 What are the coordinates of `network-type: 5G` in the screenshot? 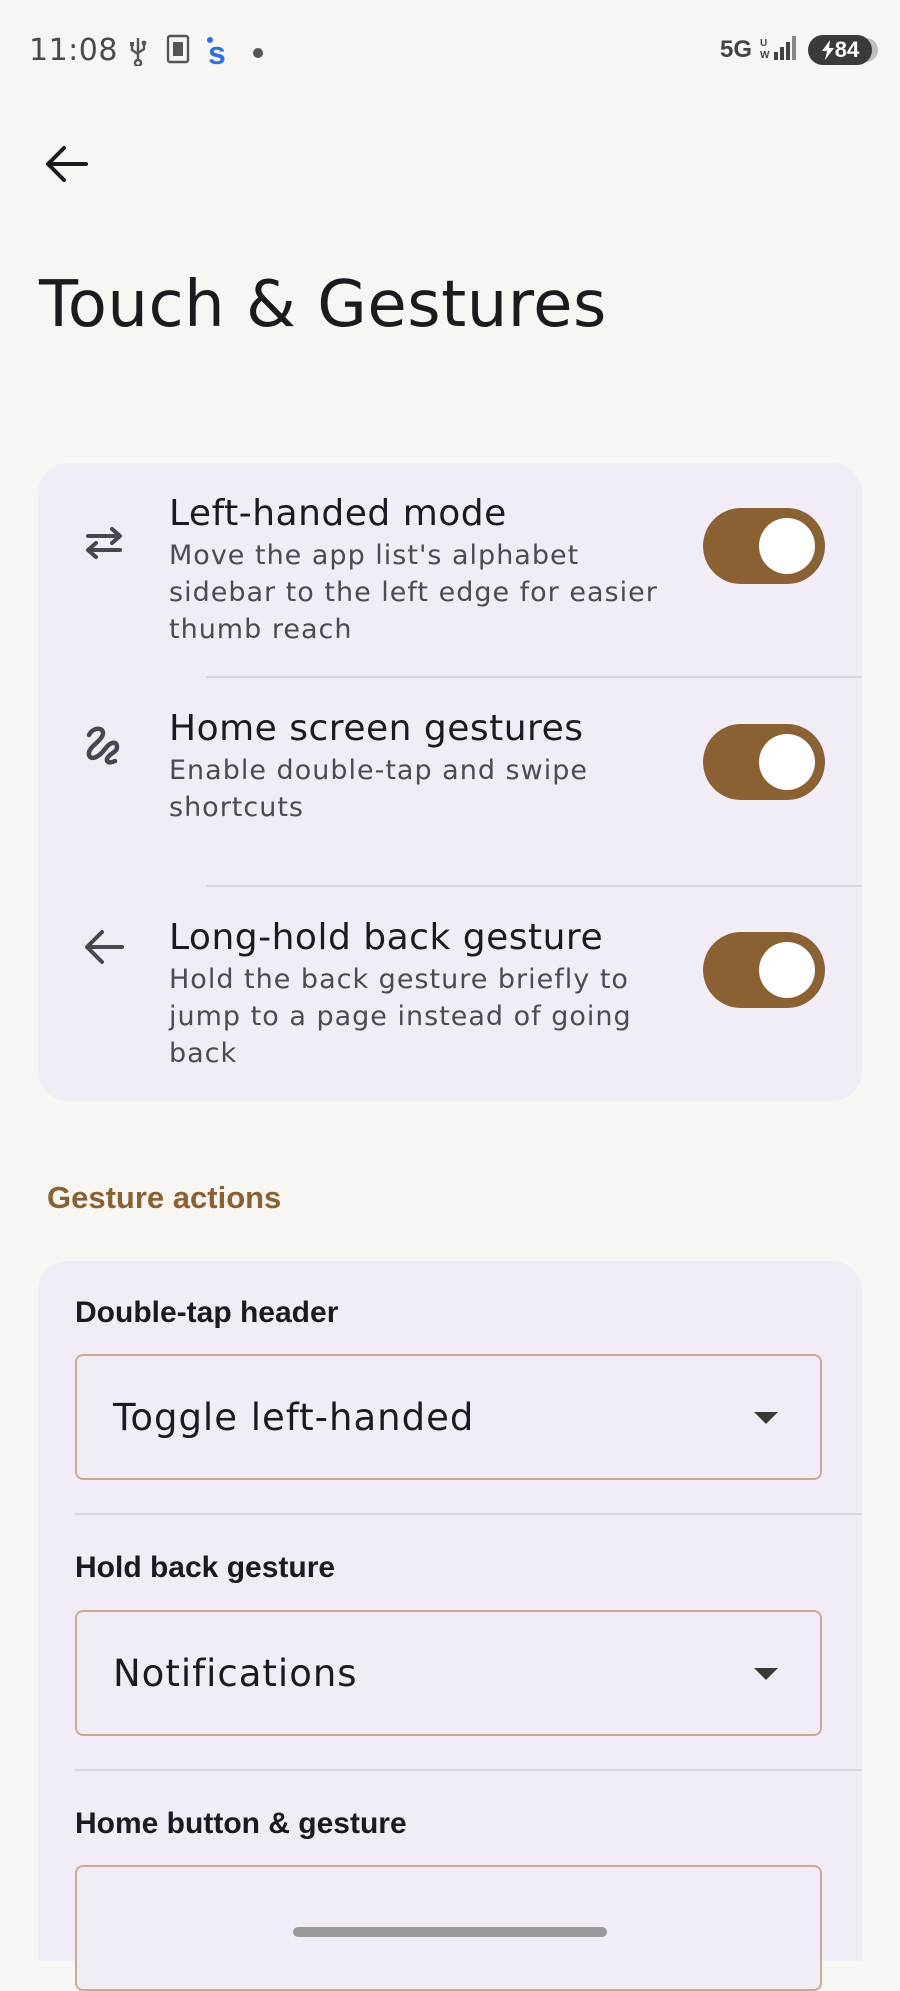 It's located at (735, 49).